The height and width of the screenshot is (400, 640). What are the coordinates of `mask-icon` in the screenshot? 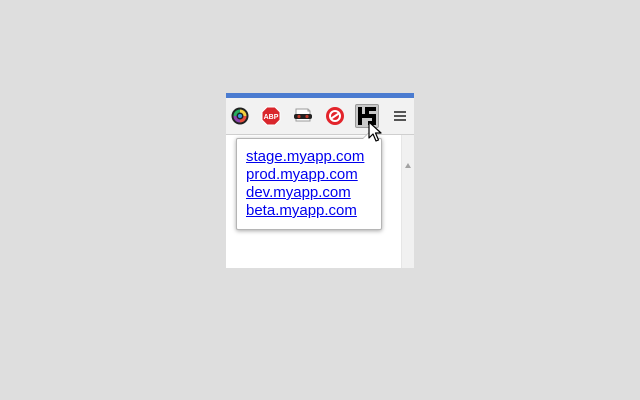 It's located at (303, 116).